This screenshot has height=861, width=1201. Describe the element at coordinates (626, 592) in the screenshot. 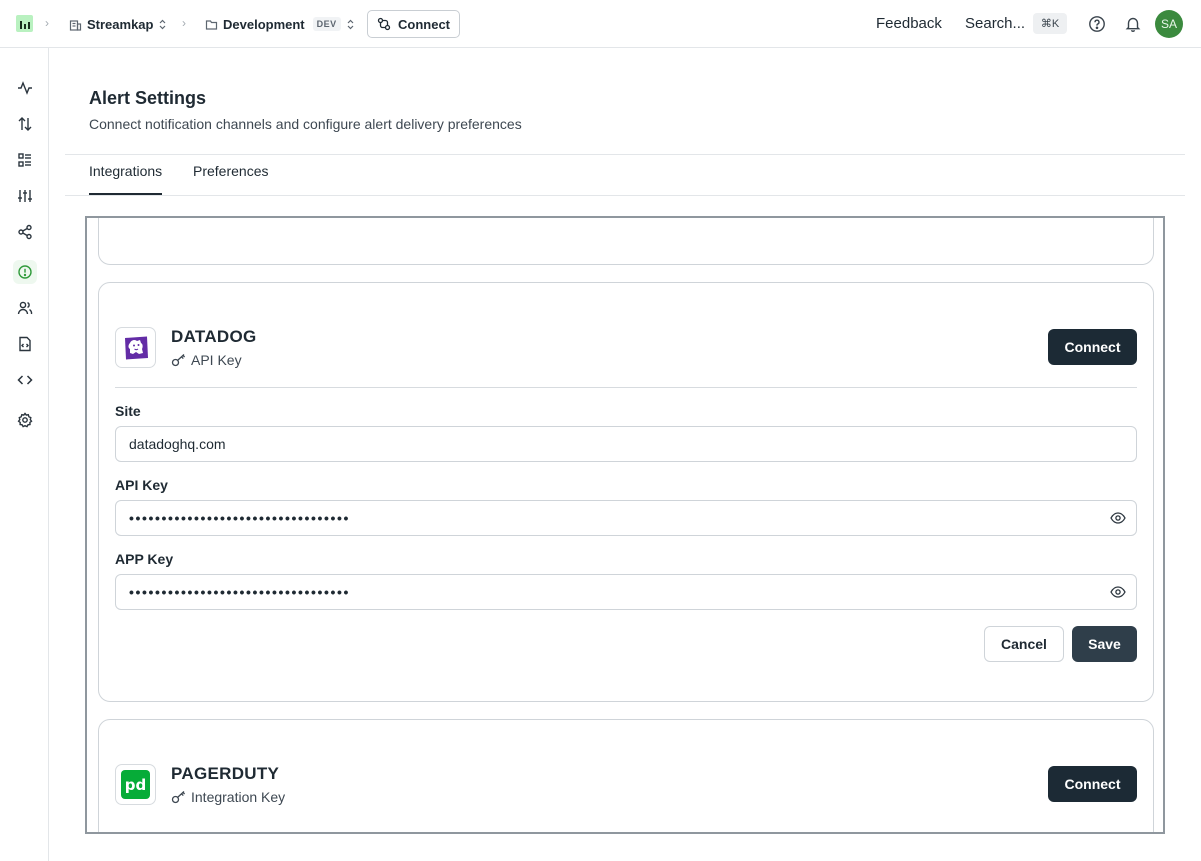

I see `app-key-input: ••••••••••••••••••••••••••••••••••` at that location.